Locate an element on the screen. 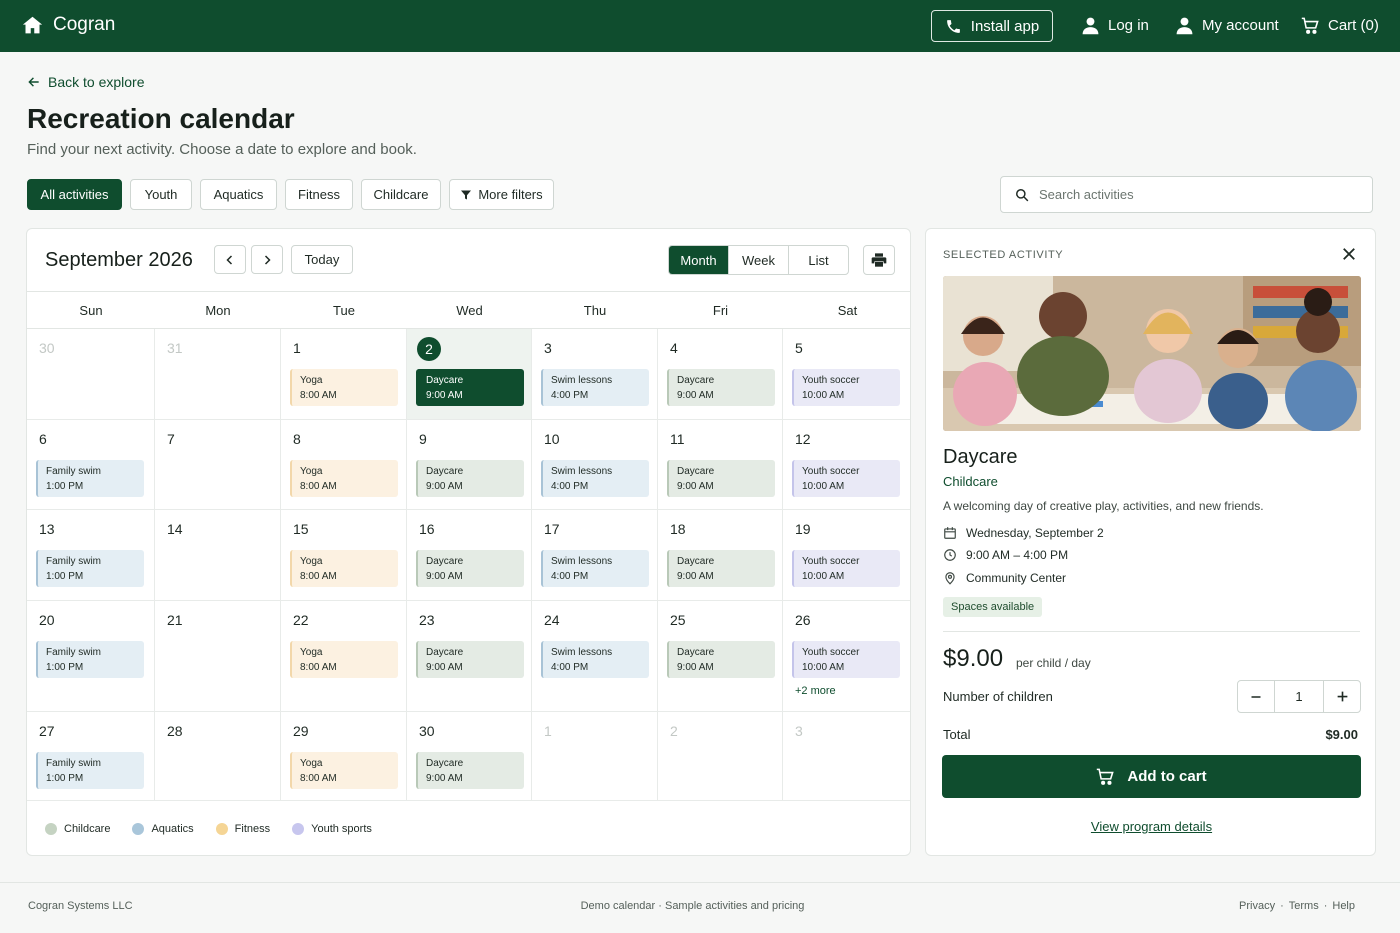 Image resolution: width=1400 pixels, height=933 pixels. day-number: 1 is located at coordinates (297, 348).